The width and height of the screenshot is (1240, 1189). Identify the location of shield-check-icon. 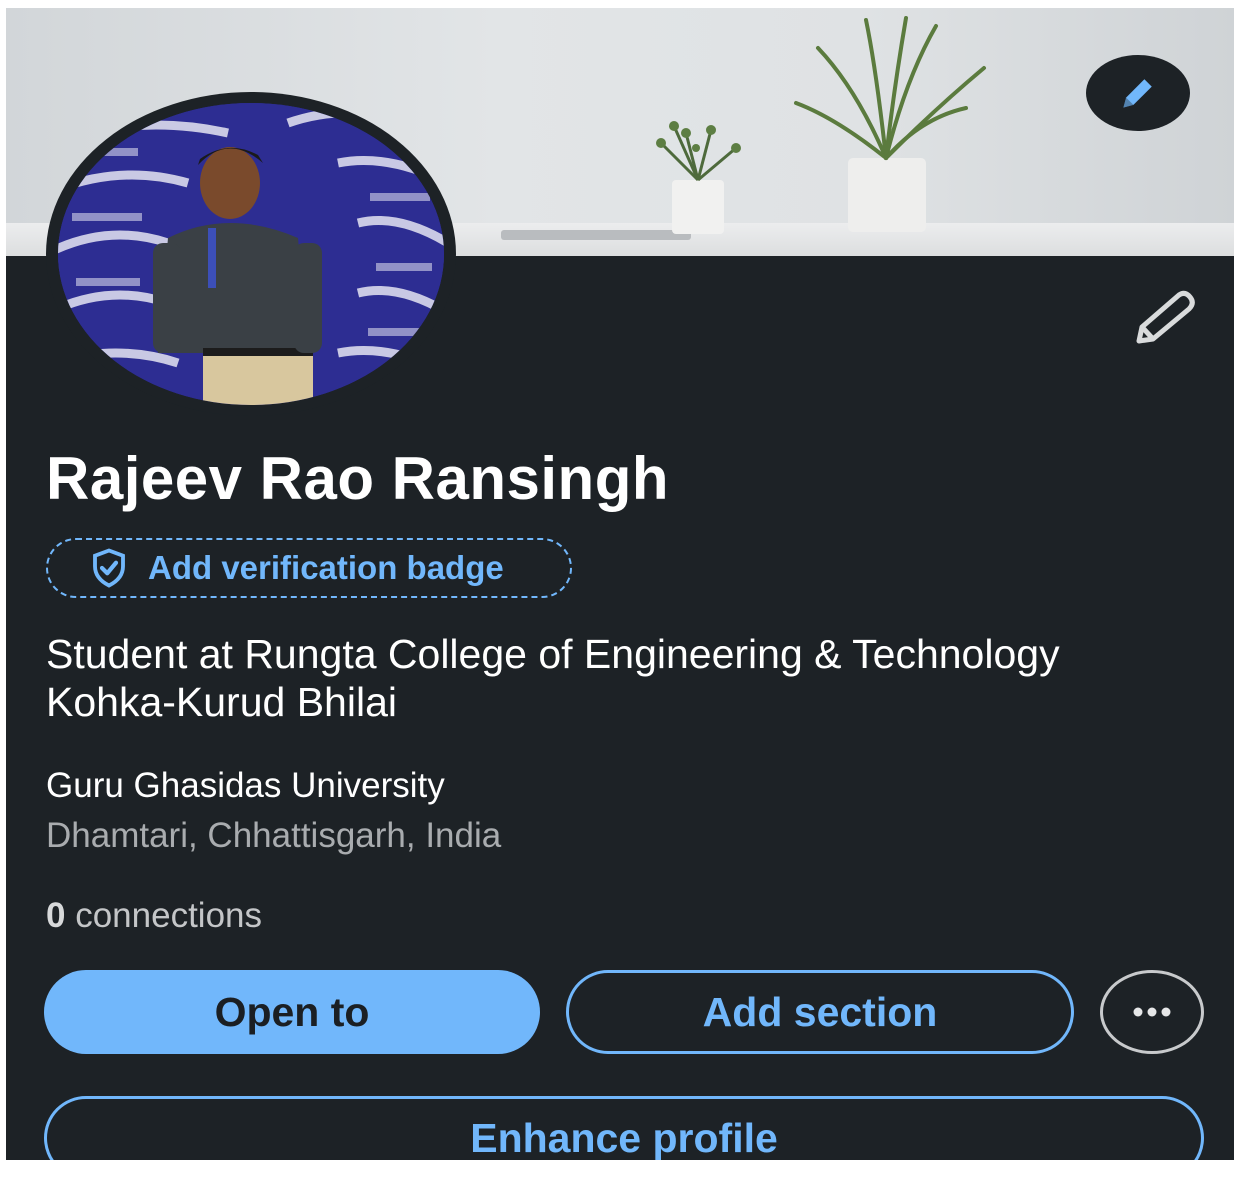
(109, 568).